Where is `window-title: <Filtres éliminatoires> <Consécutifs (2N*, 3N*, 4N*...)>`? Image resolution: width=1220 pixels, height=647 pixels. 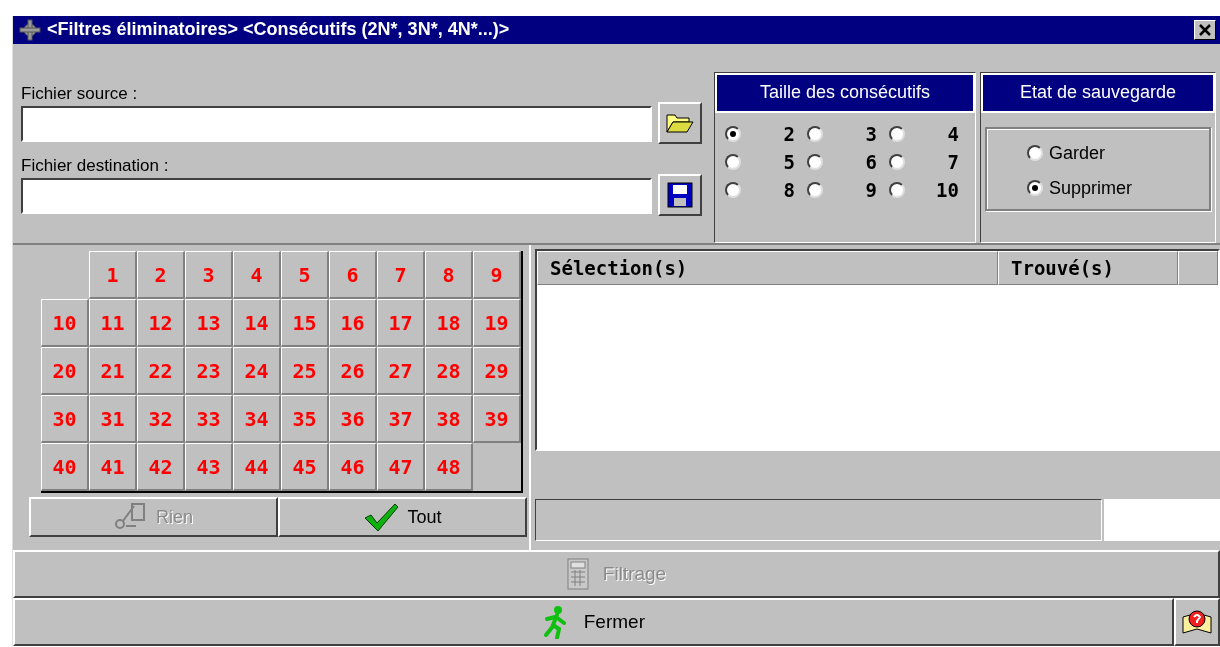 window-title: <Filtres éliminatoires> <Consécutifs (2N*, 3N*, 4N*...)> is located at coordinates (279, 30).